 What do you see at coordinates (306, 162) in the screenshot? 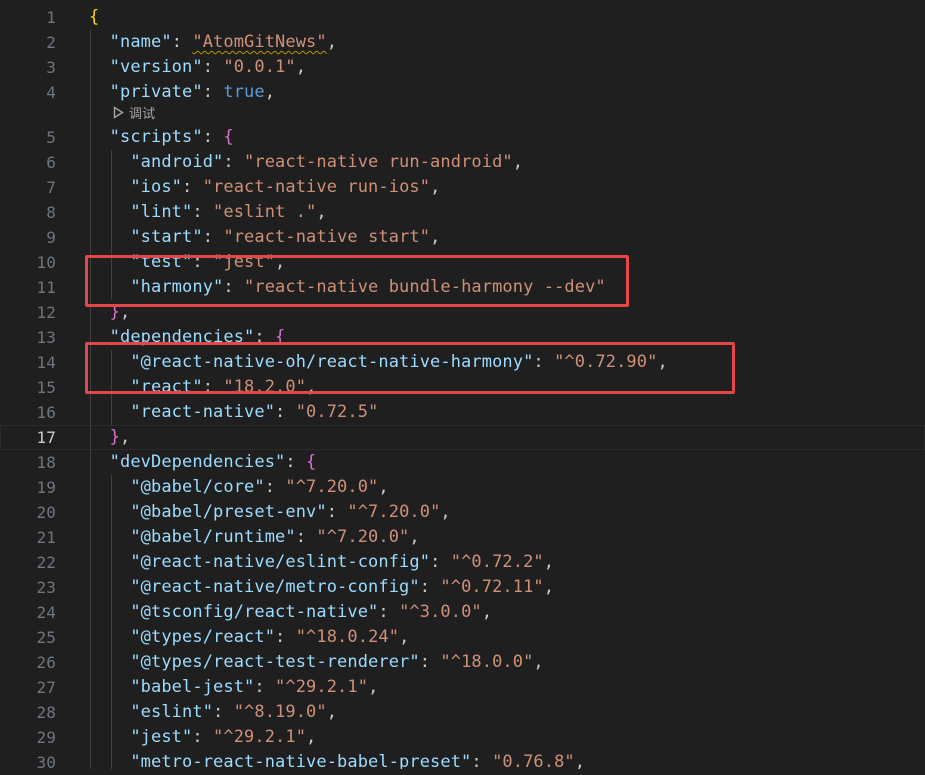
I see `code-text: "android": "react-native run-android",` at bounding box center [306, 162].